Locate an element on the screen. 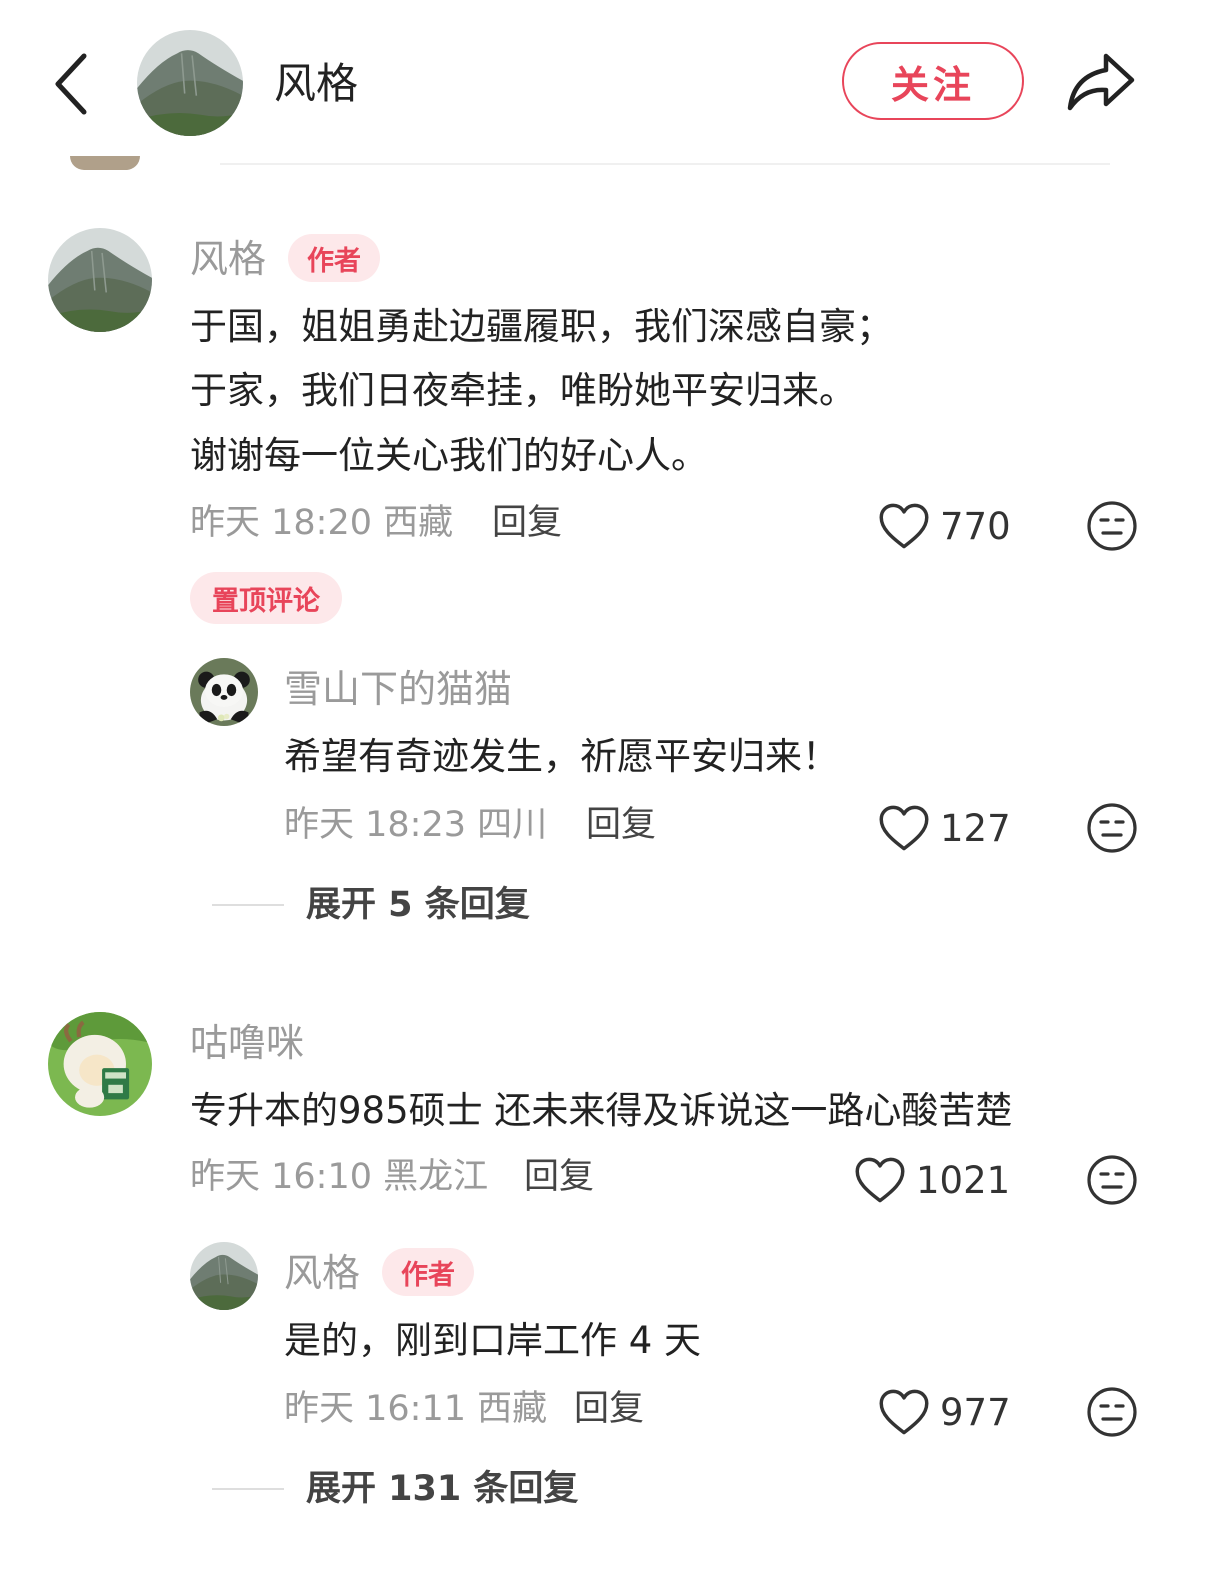 This screenshot has height=1596, width=1206. previous-avatar-edge is located at coordinates (105, 163).